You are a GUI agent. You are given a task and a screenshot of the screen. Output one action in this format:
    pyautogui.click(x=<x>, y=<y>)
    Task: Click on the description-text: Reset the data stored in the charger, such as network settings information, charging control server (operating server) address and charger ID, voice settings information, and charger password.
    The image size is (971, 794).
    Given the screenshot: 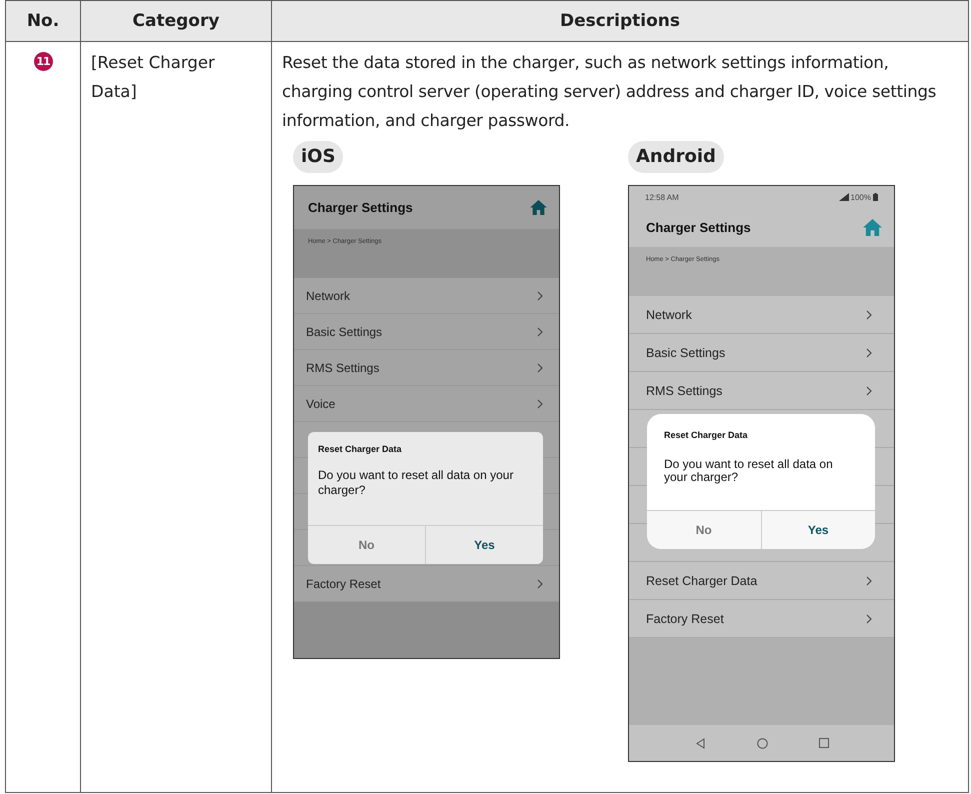 What is the action you would take?
    pyautogui.click(x=610, y=92)
    